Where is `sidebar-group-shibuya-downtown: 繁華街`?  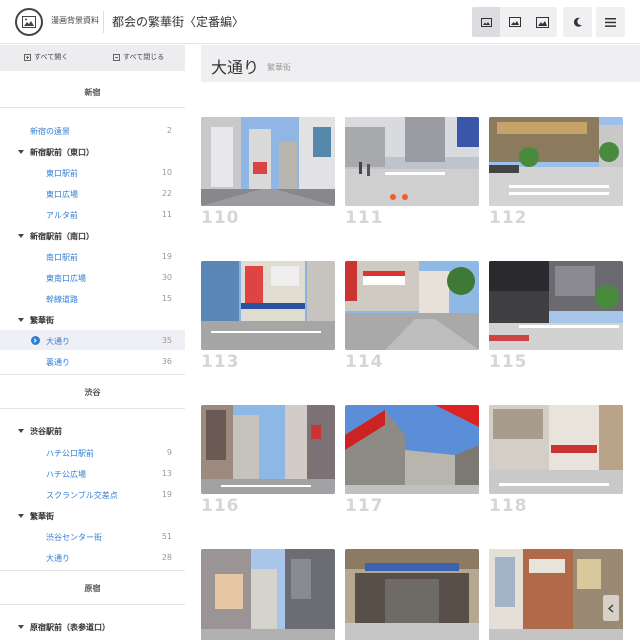 sidebar-group-shibuya-downtown: 繁華街 is located at coordinates (92, 515).